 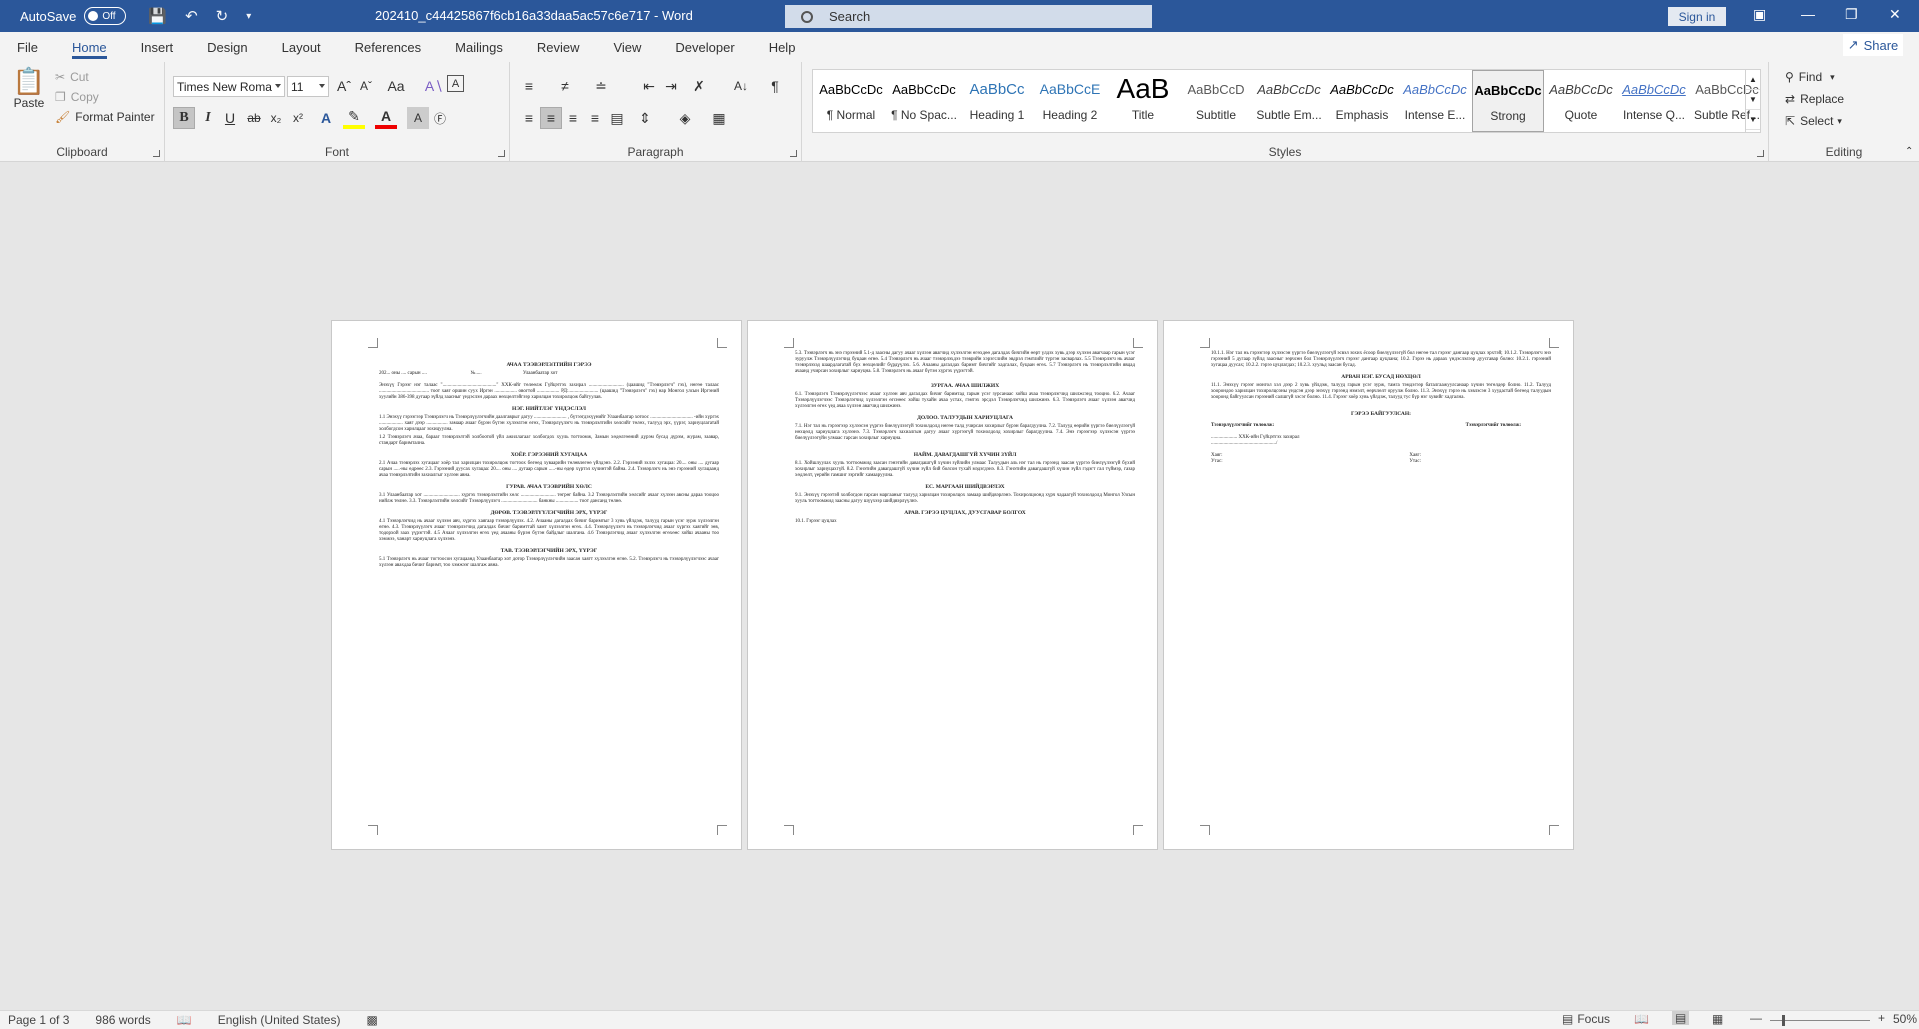 I want to click on character-border-icon: A, so click(x=455, y=83).